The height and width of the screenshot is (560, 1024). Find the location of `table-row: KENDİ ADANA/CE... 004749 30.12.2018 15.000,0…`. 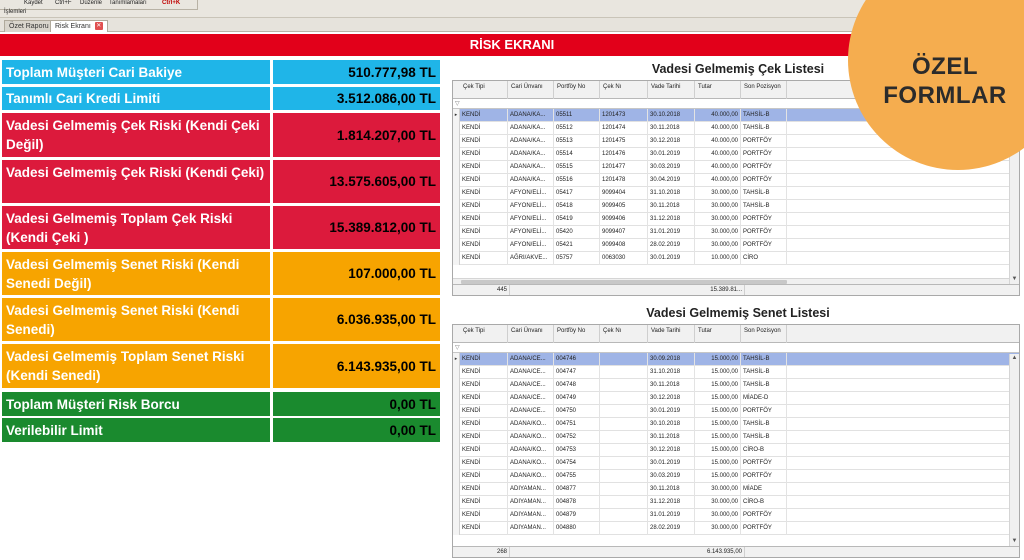

table-row: KENDİ ADANA/CE... 004749 30.12.2018 15.000,0… is located at coordinates (736, 398).